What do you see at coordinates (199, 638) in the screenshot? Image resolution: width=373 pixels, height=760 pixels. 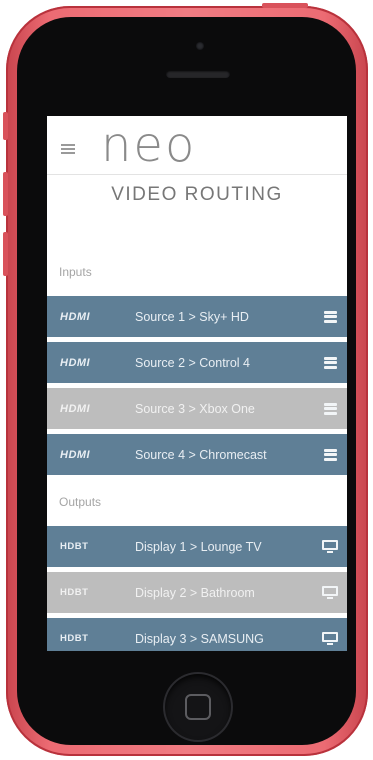 I see `output-row-label: Display 3 > SAMSUNG` at bounding box center [199, 638].